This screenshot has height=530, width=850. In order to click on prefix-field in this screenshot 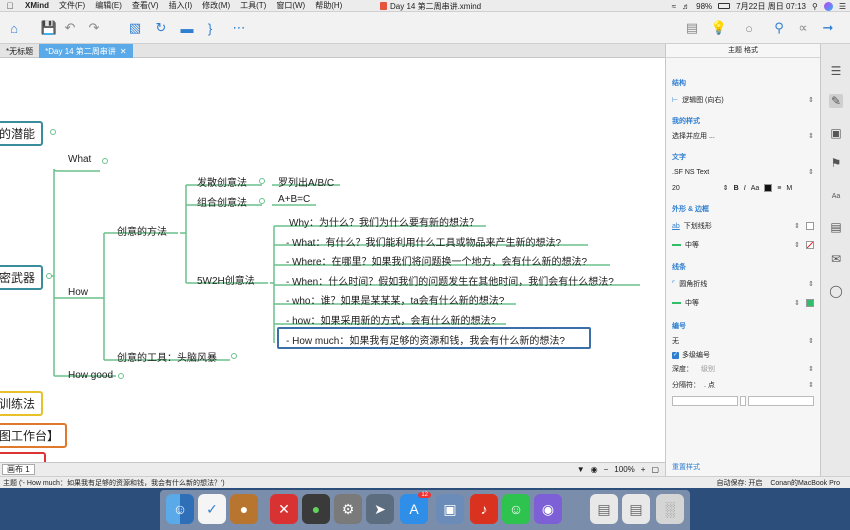, I will do `click(705, 401)`.